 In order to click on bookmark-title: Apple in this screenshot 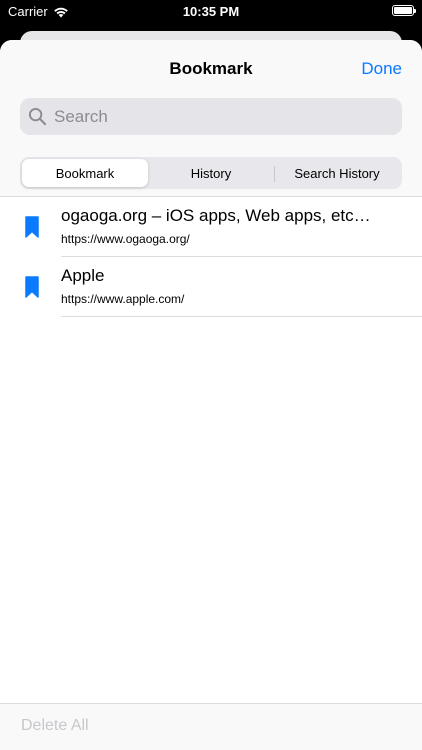, I will do `click(83, 275)`.